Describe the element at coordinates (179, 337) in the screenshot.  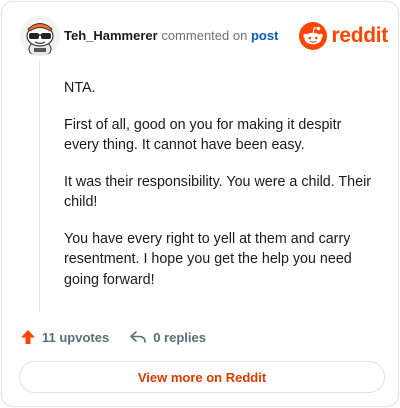
I see `reply-count: 0 replies` at that location.